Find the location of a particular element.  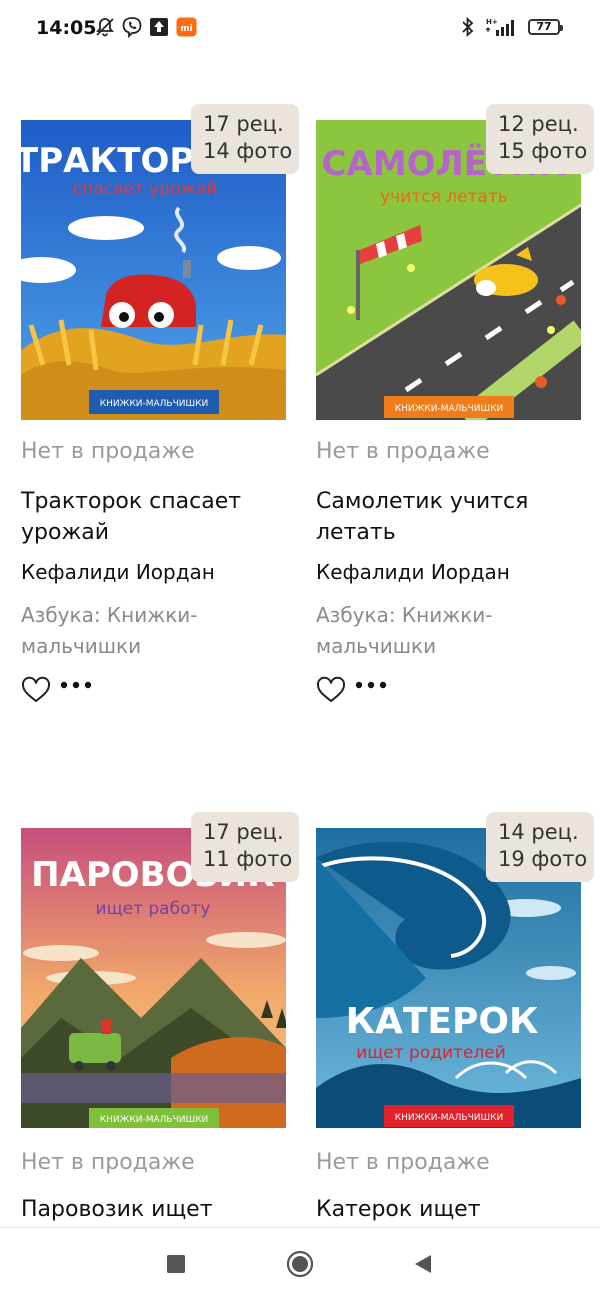

book-title: Катерок ищет is located at coordinates (446, 1209).